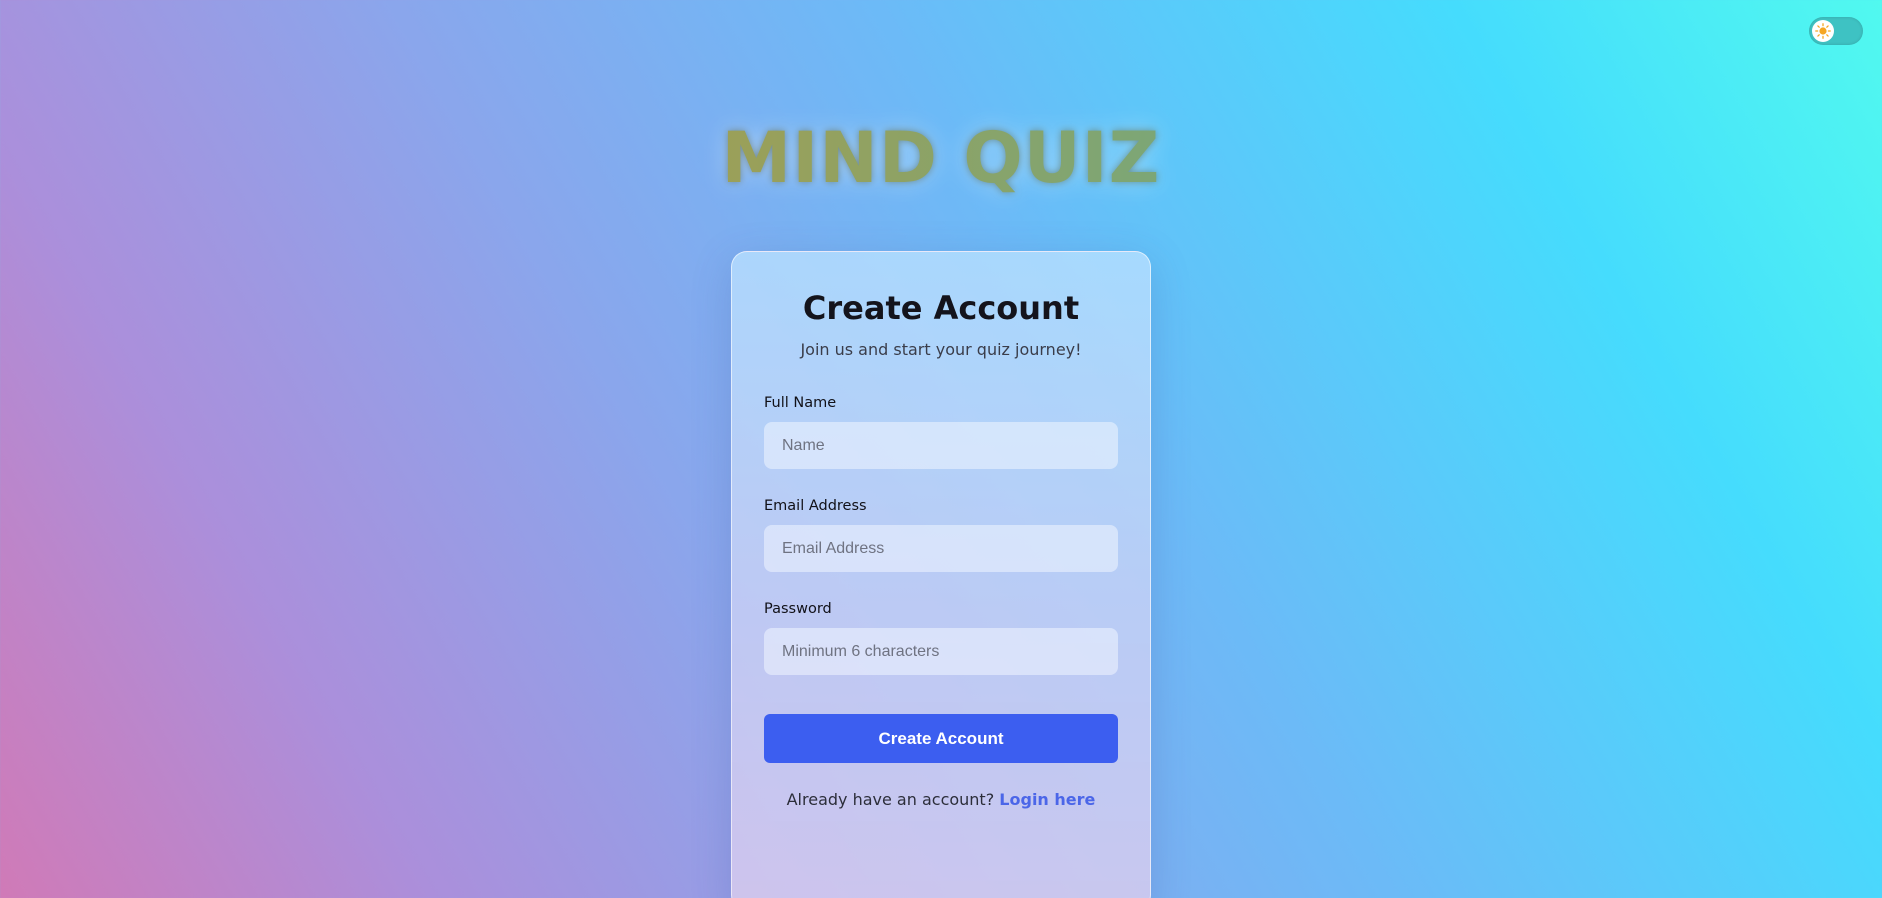  I want to click on login-link: Login here, so click(1047, 799).